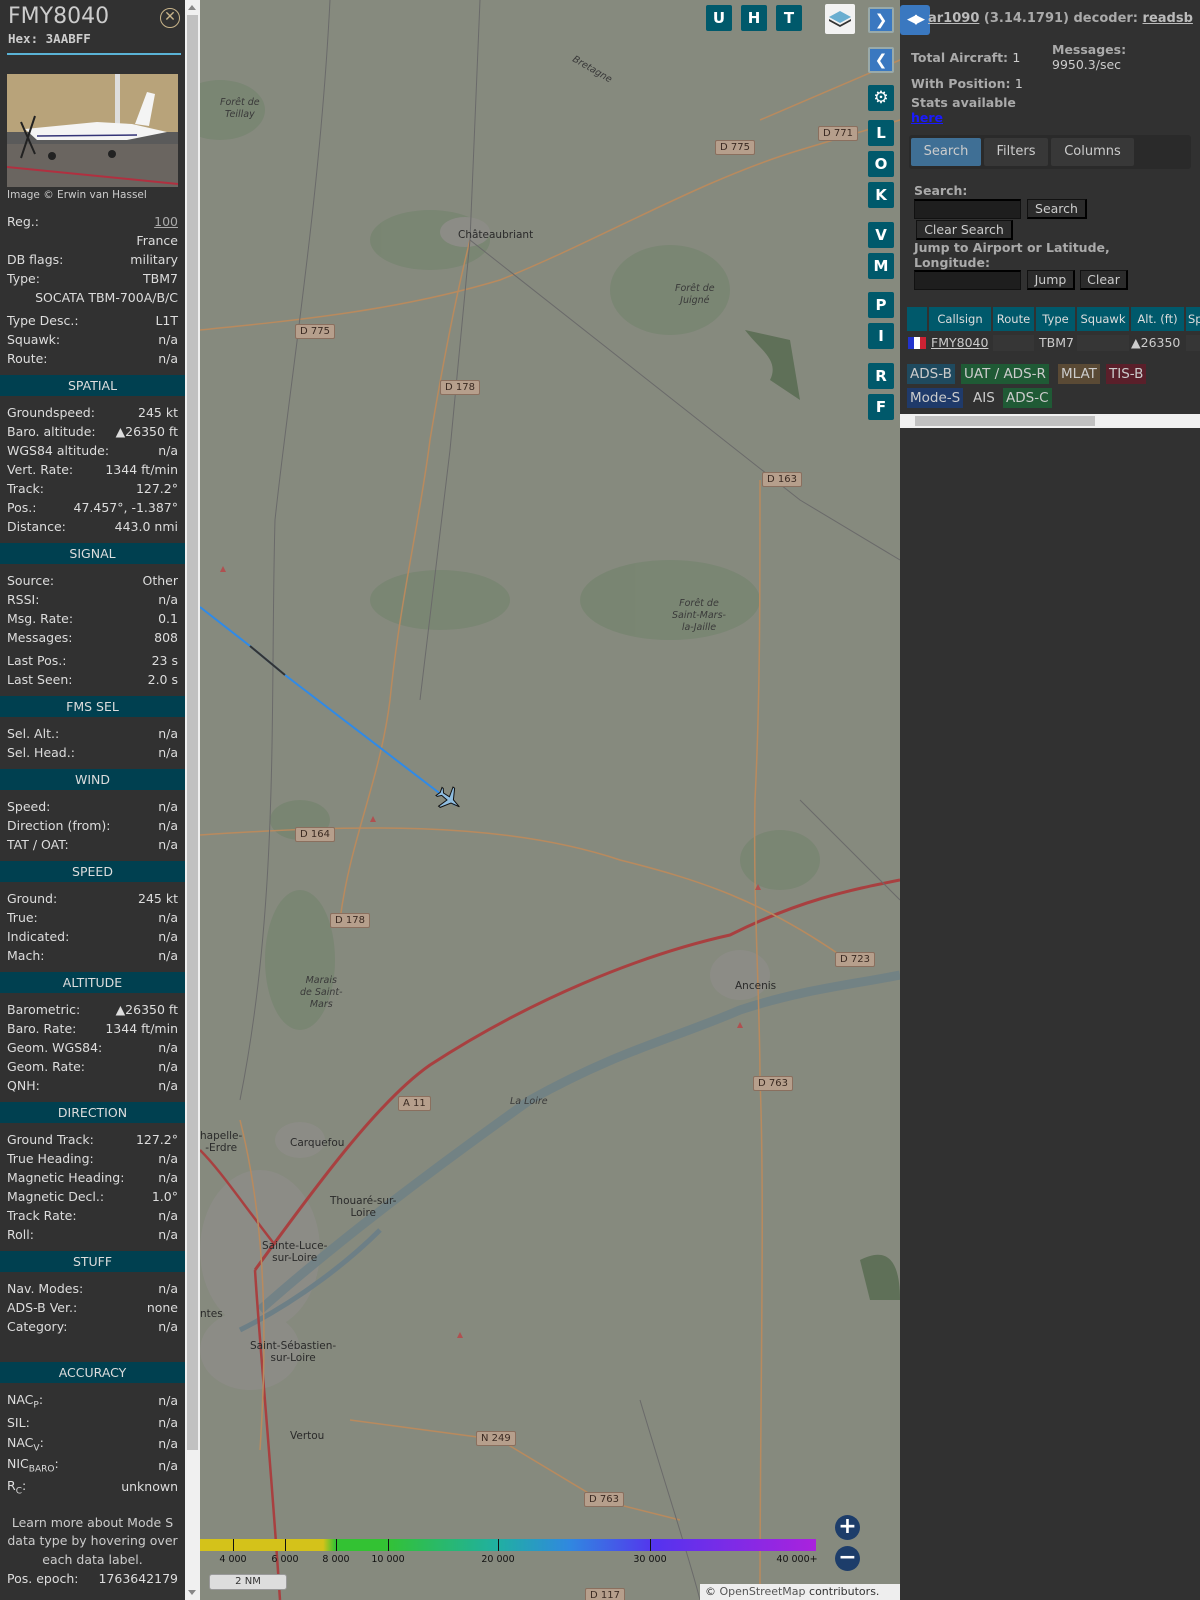  I want to click on toggle-i-button: I, so click(881, 336).